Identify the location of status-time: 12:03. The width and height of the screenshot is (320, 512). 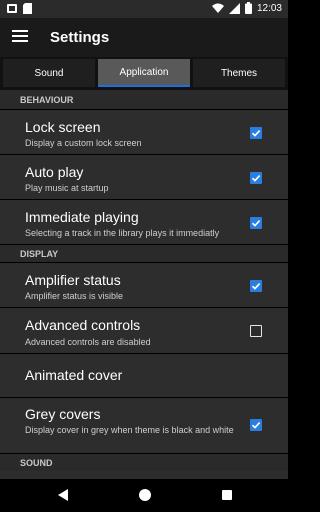
(269, 8).